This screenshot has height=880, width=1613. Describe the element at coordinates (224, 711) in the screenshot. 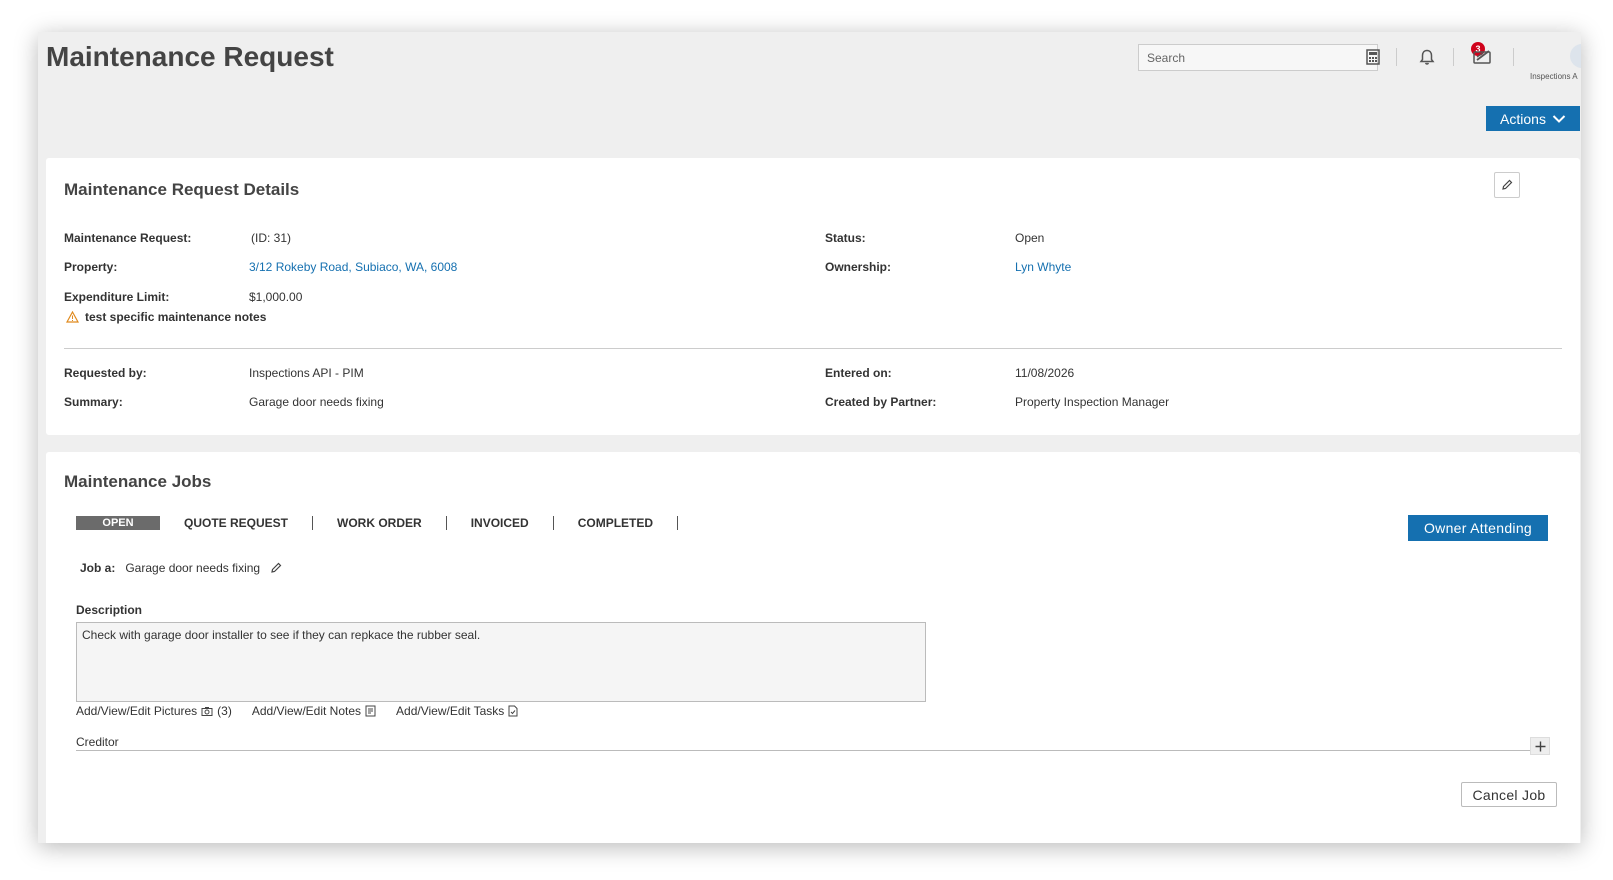

I see `pictures-count: (3)` at that location.